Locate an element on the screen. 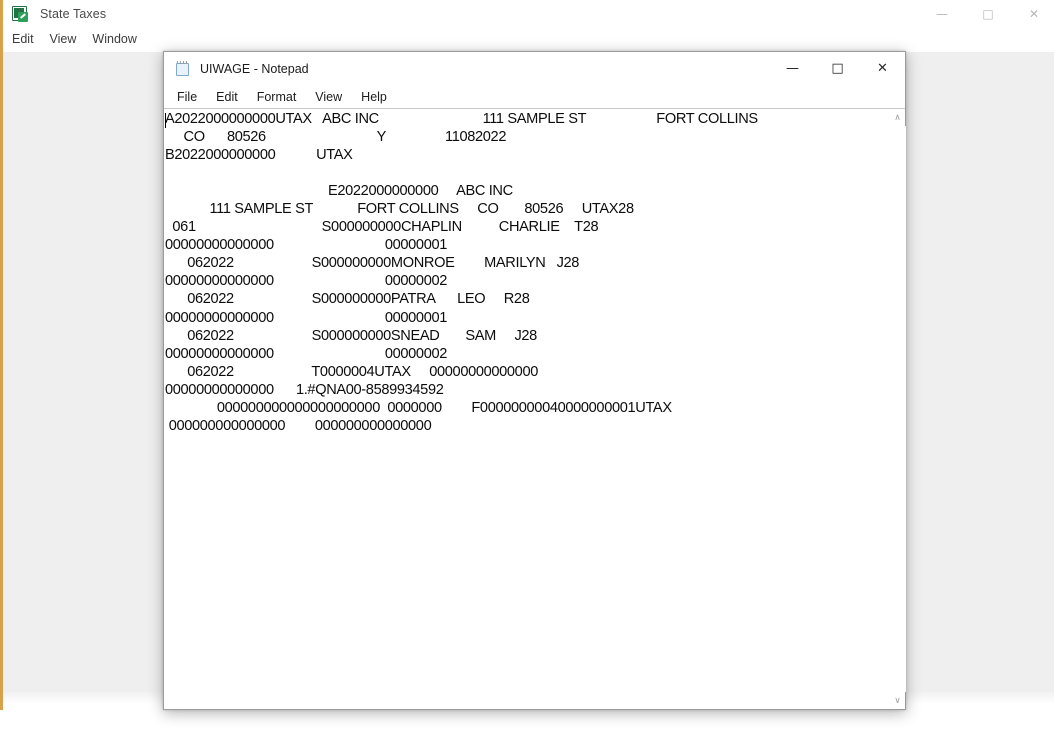 This screenshot has width=1054, height=742. notepad-menubar: File Edit Format View Help is located at coordinates (534, 96).